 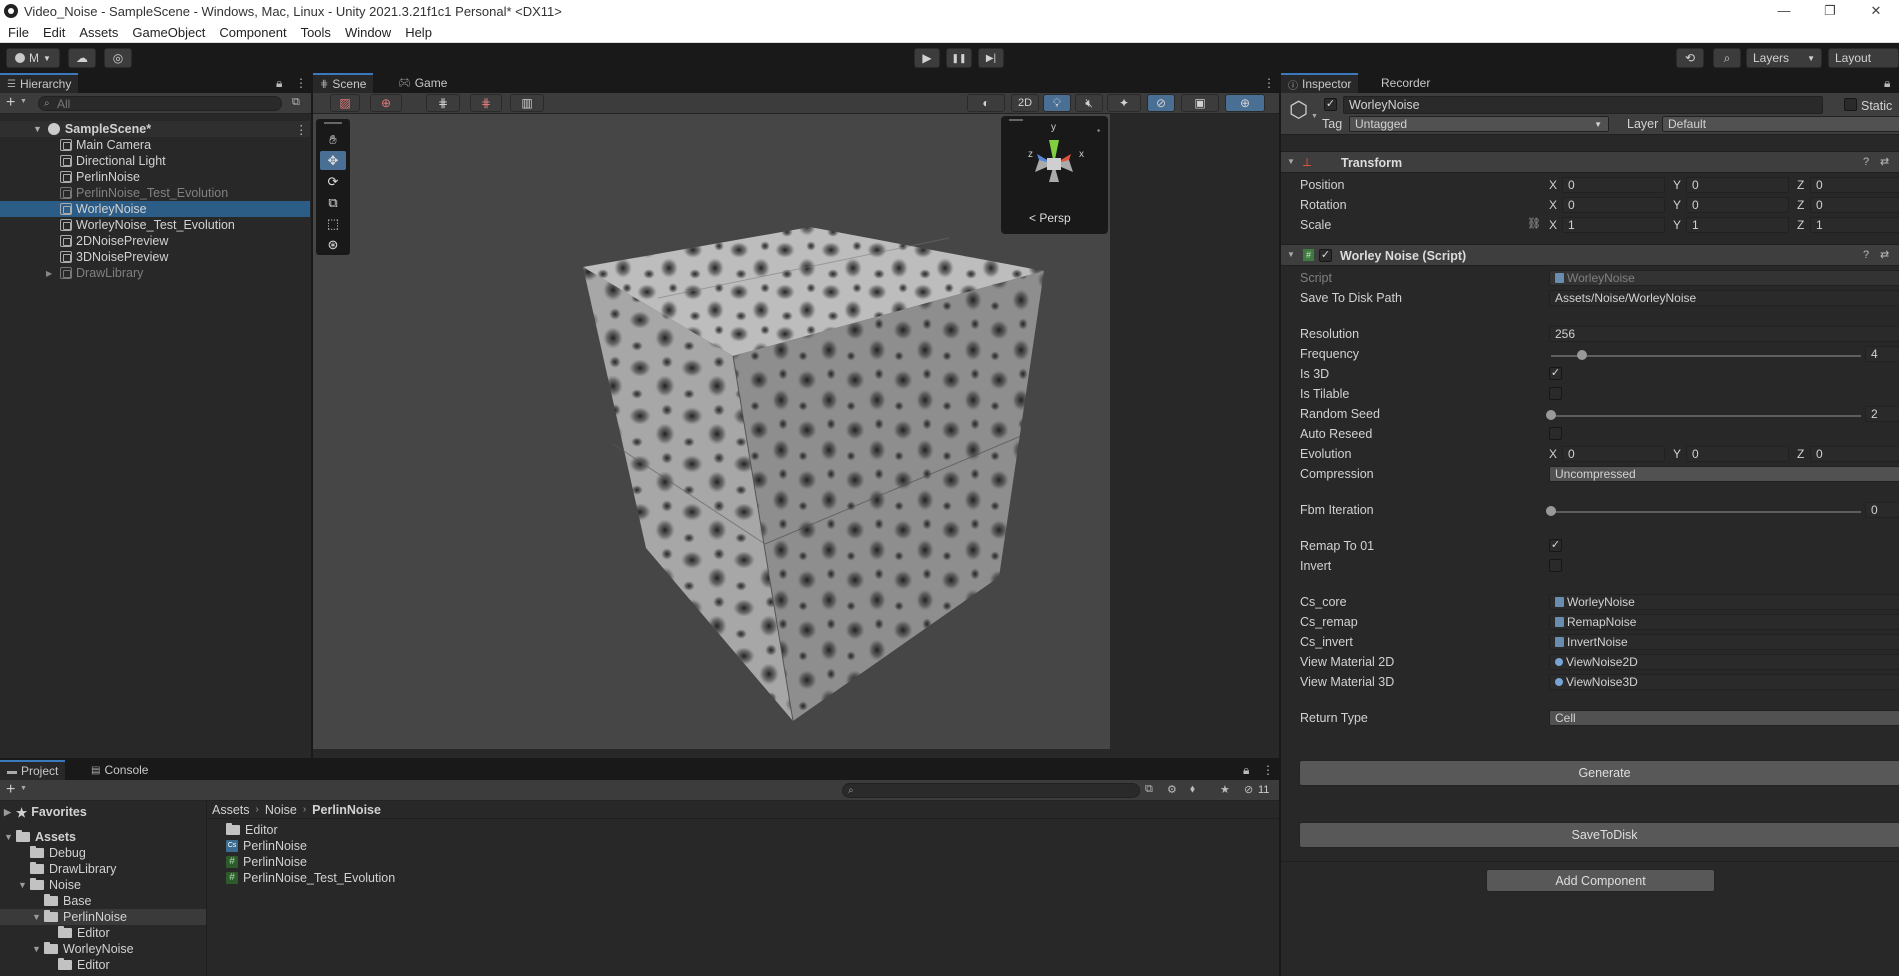 I want to click on menu-edit: Edit, so click(x=54, y=32).